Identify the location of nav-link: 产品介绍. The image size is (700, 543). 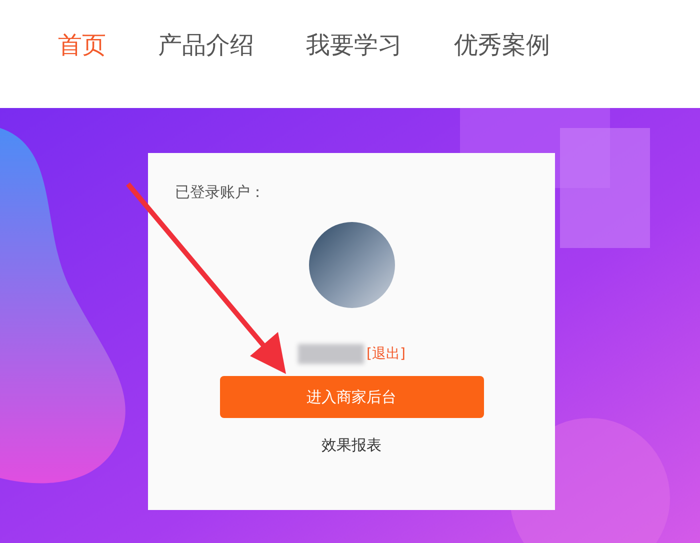
(206, 54).